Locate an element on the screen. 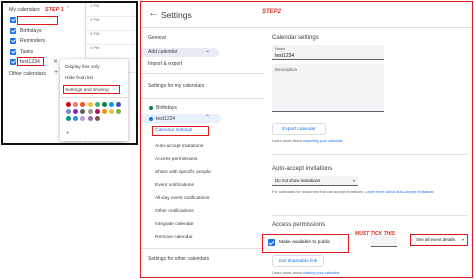  my-calendars-heading: My calendars is located at coordinates (24, 10).